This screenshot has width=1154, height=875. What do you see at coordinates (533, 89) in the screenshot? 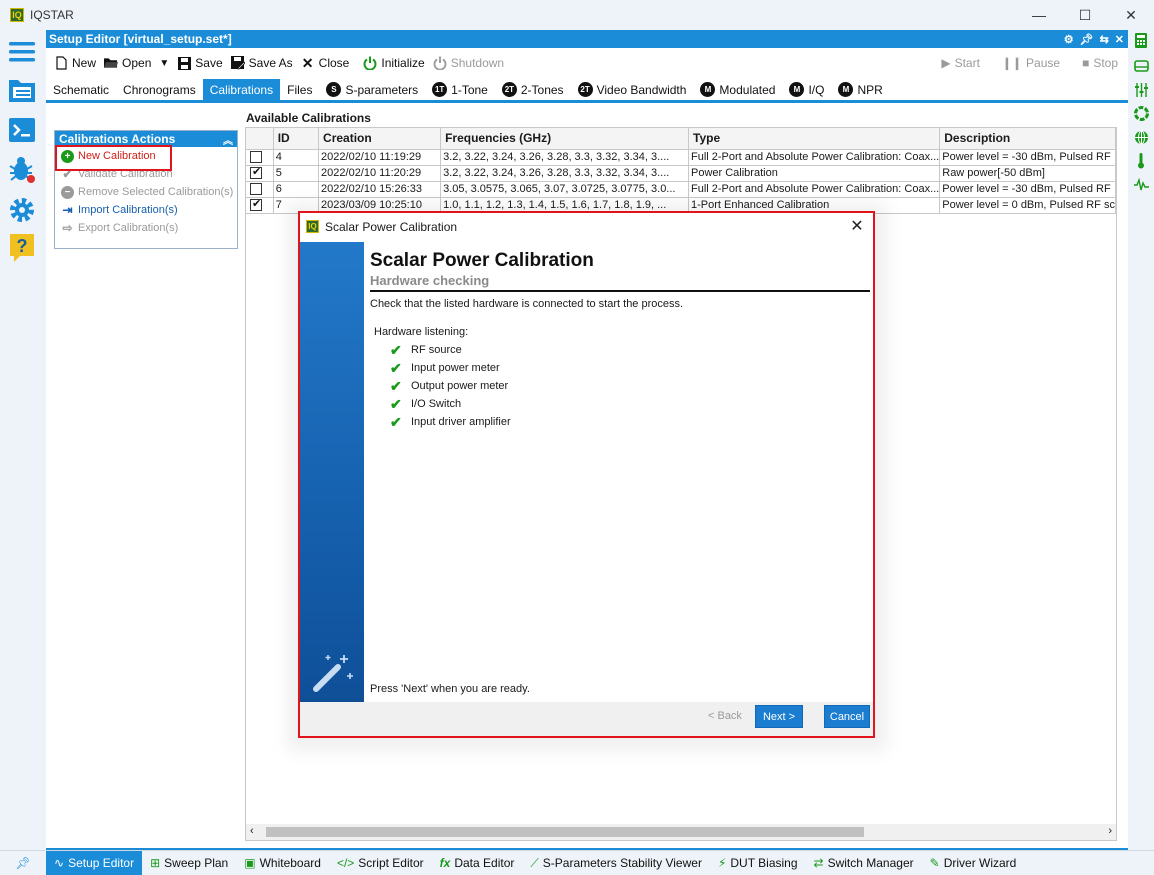
I see `tab-2-tones: 2T 2-Tones` at bounding box center [533, 89].